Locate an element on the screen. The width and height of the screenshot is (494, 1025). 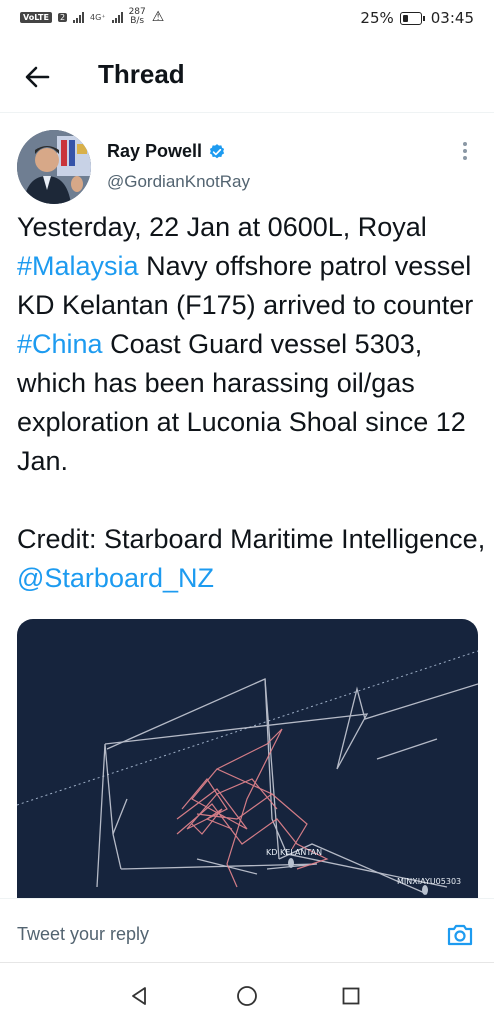
volte-badge: VoLTE is located at coordinates (36, 17).